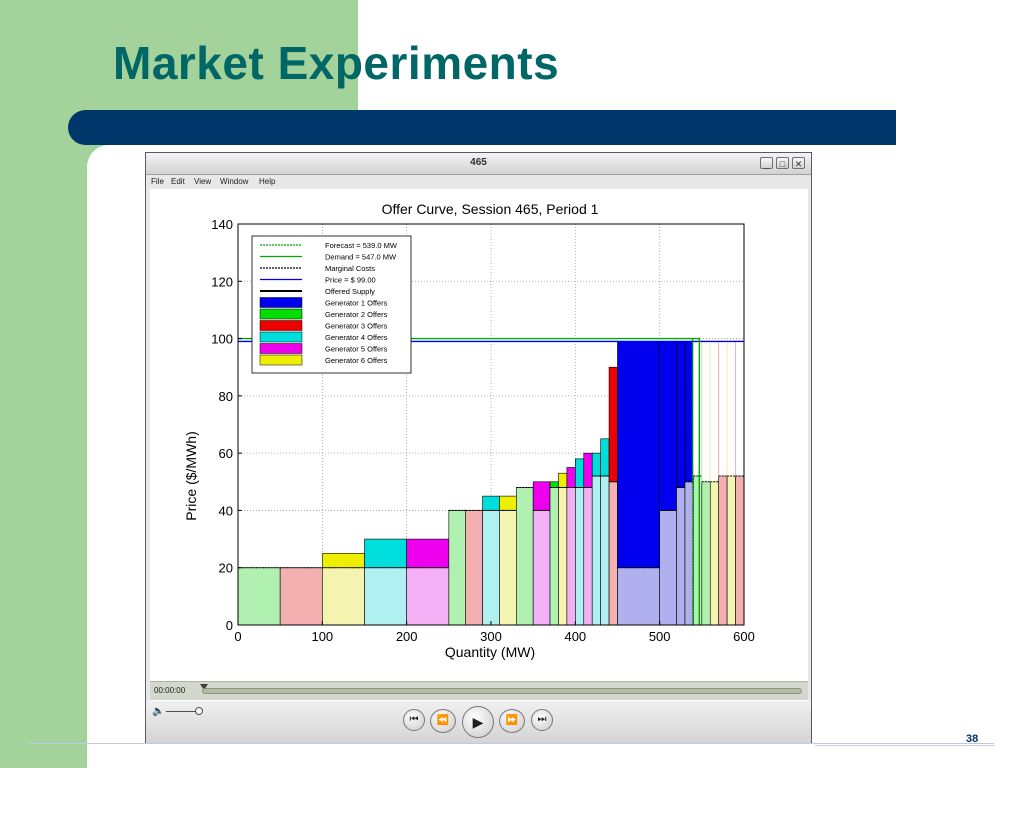  Describe the element at coordinates (972, 739) in the screenshot. I see `page-number: 38` at that location.